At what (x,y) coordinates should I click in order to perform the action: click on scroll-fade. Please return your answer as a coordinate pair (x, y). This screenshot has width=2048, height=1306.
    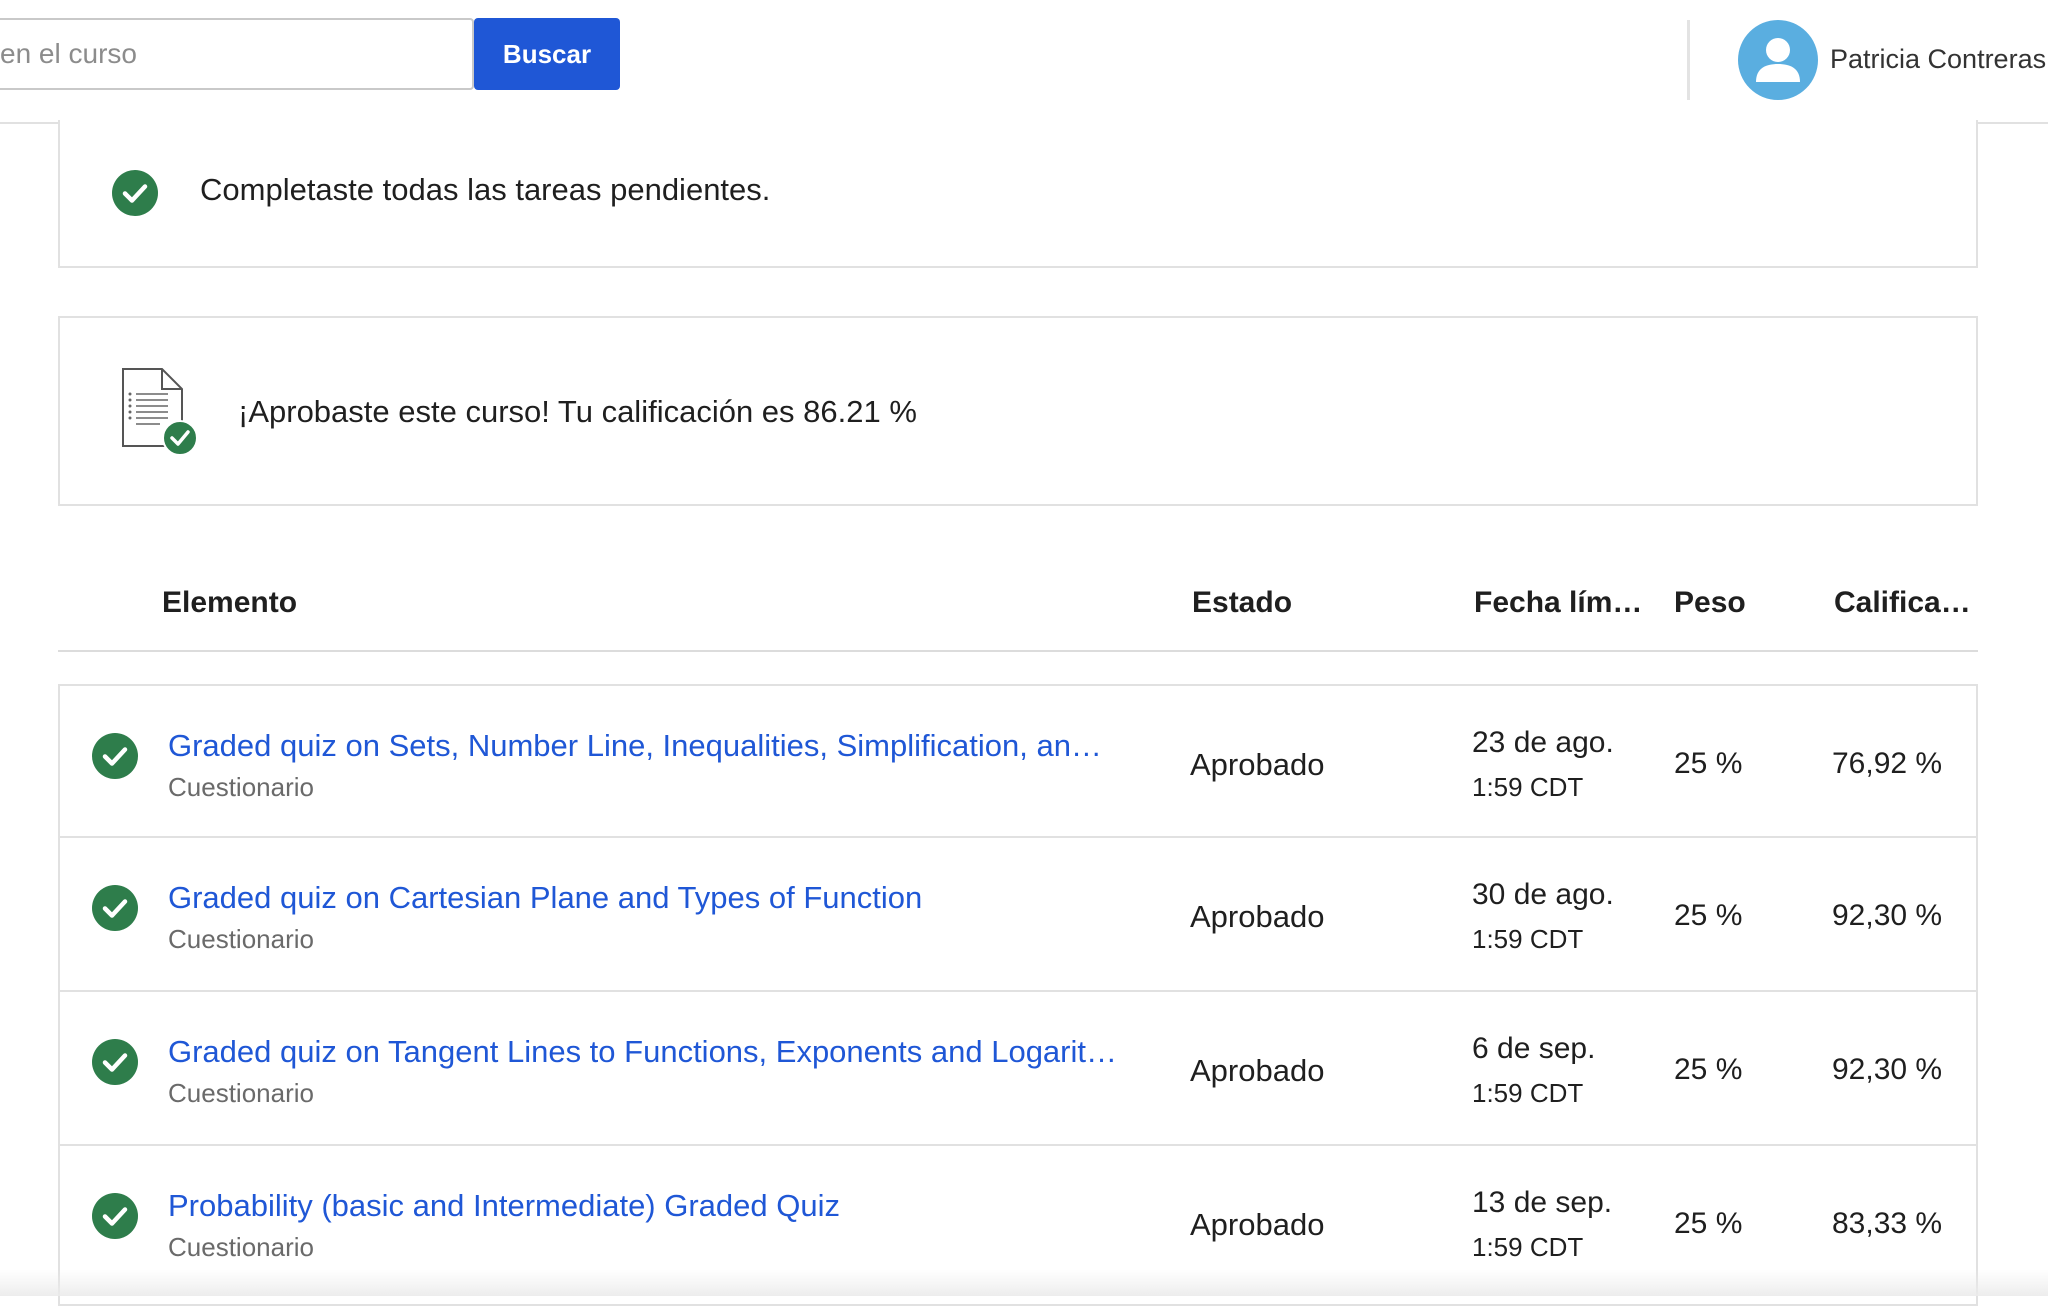
    Looking at the image, I should click on (1024, 1283).